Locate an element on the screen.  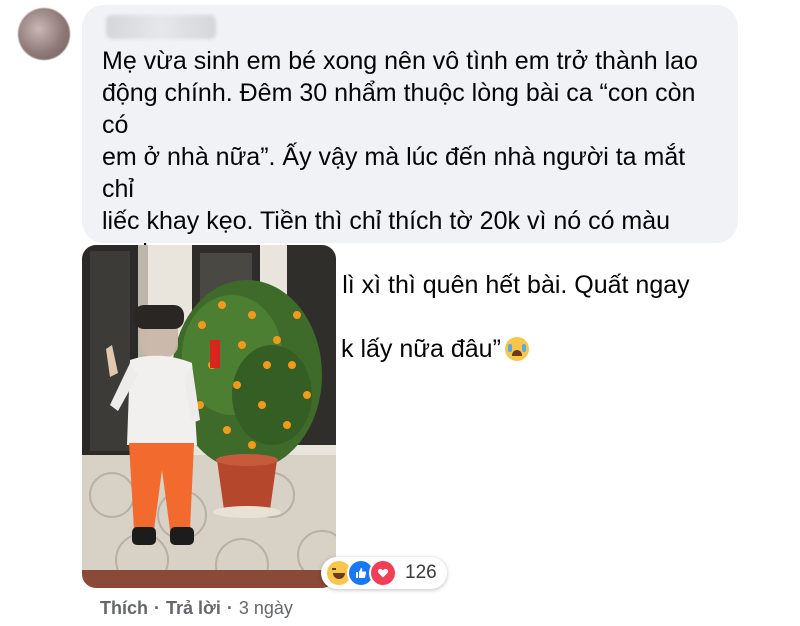
like-link: Thích is located at coordinates (124, 608).